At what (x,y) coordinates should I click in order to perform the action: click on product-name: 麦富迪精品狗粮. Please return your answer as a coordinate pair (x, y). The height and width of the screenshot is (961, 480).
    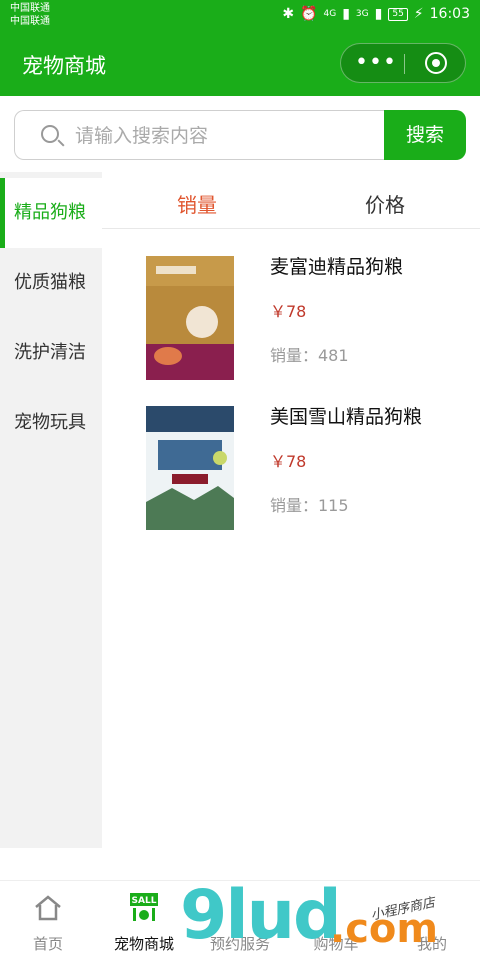
    Looking at the image, I should click on (337, 267).